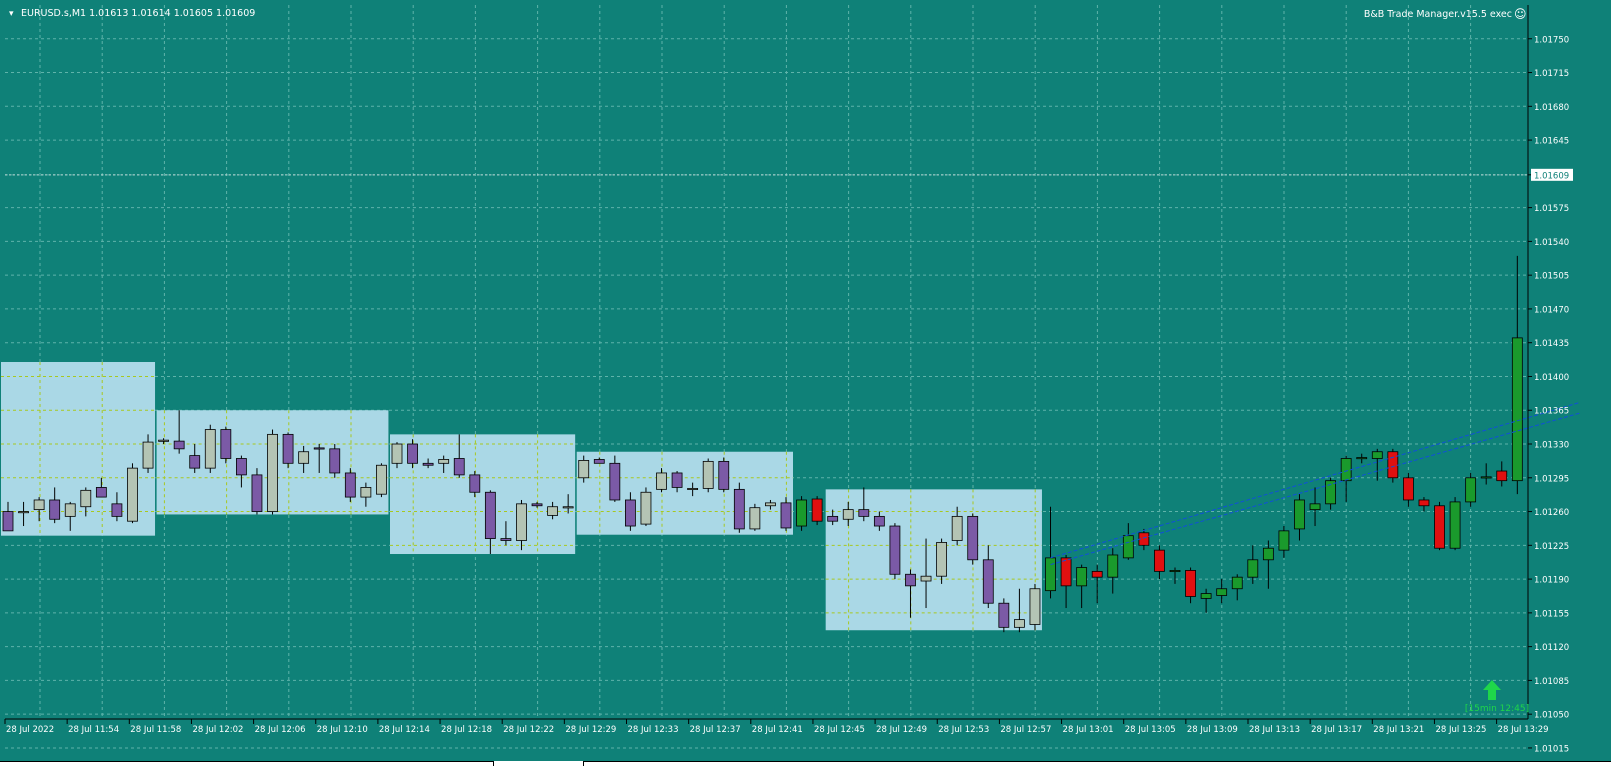 This screenshot has width=1611, height=769. I want to click on time-tick-label: 28 Jul 13:13, so click(1274, 730).